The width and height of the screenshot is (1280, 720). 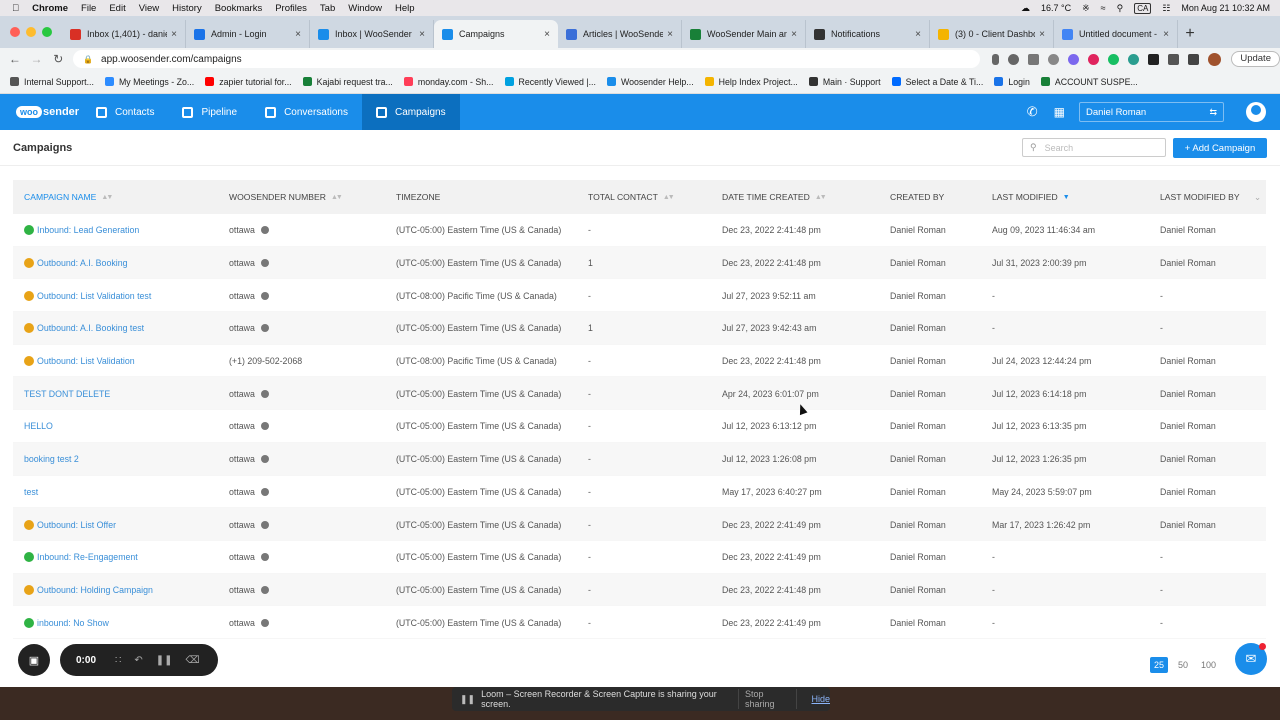 What do you see at coordinates (992, 34) in the screenshot?
I see `browser-tab: (3) 0 - Client Dashbo ×` at bounding box center [992, 34].